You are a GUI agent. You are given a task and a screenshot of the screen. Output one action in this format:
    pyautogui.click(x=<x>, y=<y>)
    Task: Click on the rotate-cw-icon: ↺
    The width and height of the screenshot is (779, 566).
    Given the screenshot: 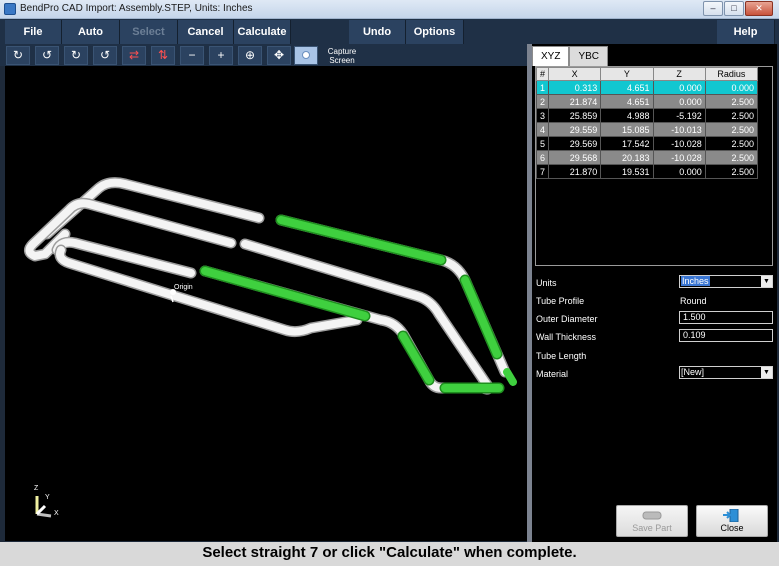 What is the action you would take?
    pyautogui.click(x=47, y=55)
    